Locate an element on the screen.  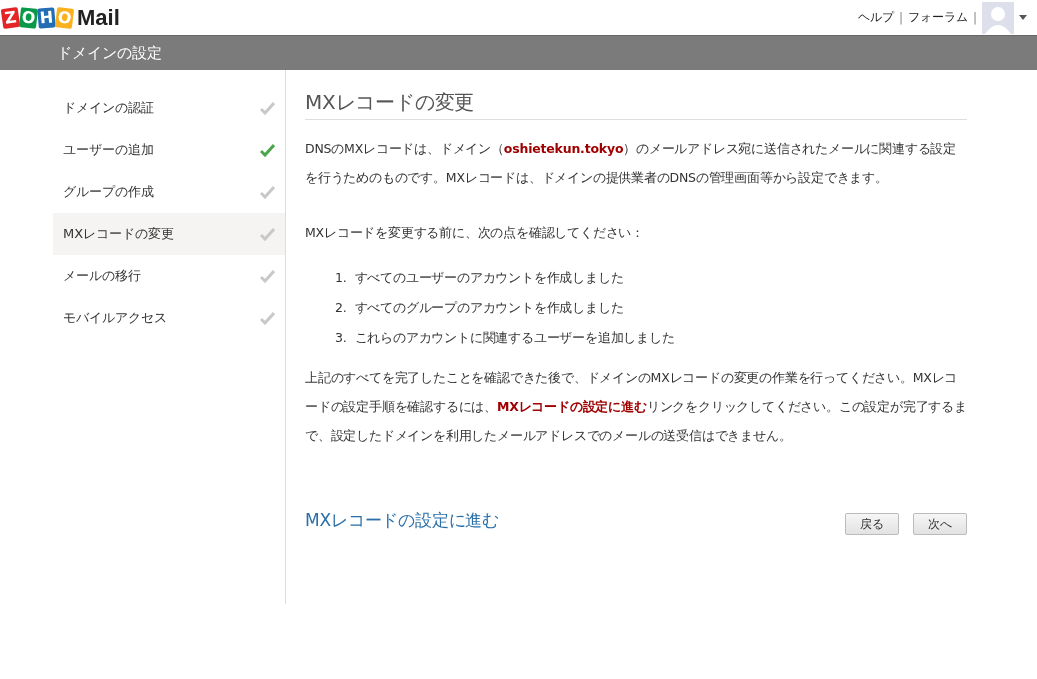
step-label: MXレコードの変更 is located at coordinates (119, 234).